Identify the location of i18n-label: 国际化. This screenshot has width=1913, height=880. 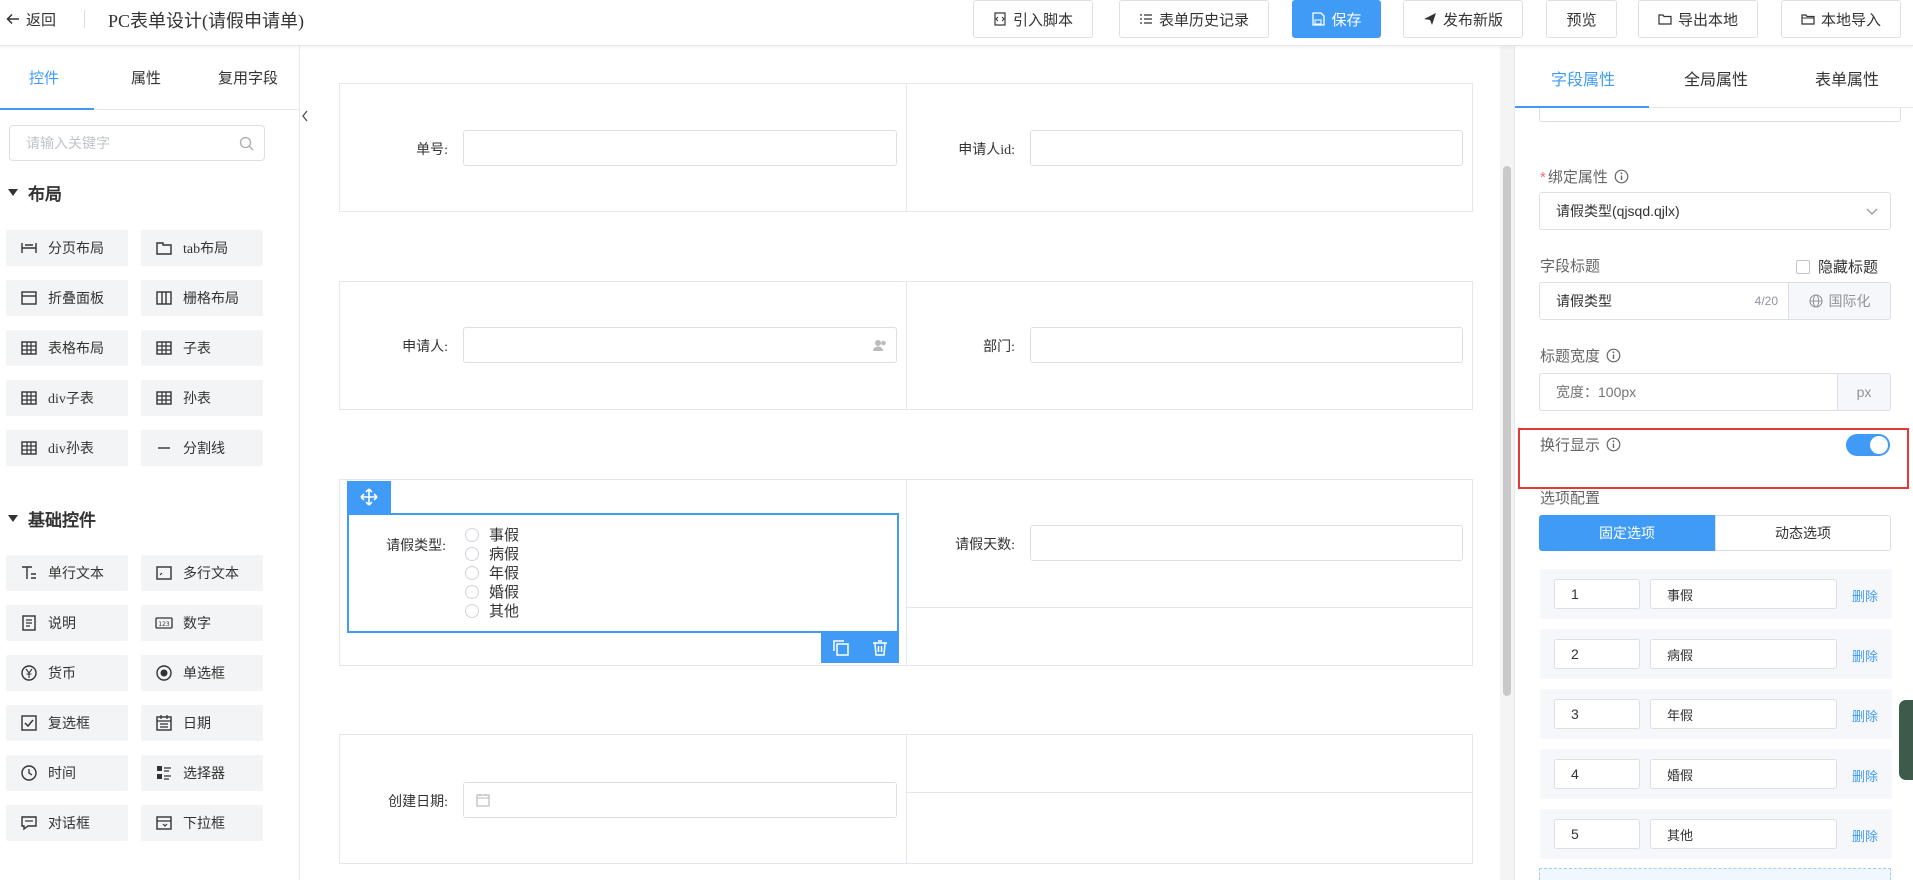
(1849, 301).